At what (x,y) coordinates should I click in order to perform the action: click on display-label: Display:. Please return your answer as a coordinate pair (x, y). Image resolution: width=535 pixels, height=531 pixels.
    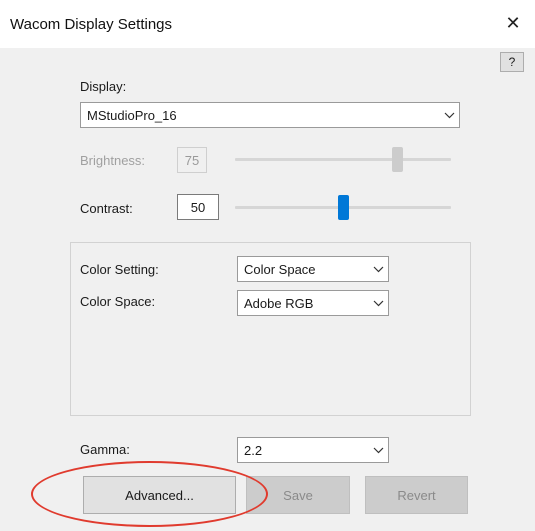
    Looking at the image, I should click on (103, 86).